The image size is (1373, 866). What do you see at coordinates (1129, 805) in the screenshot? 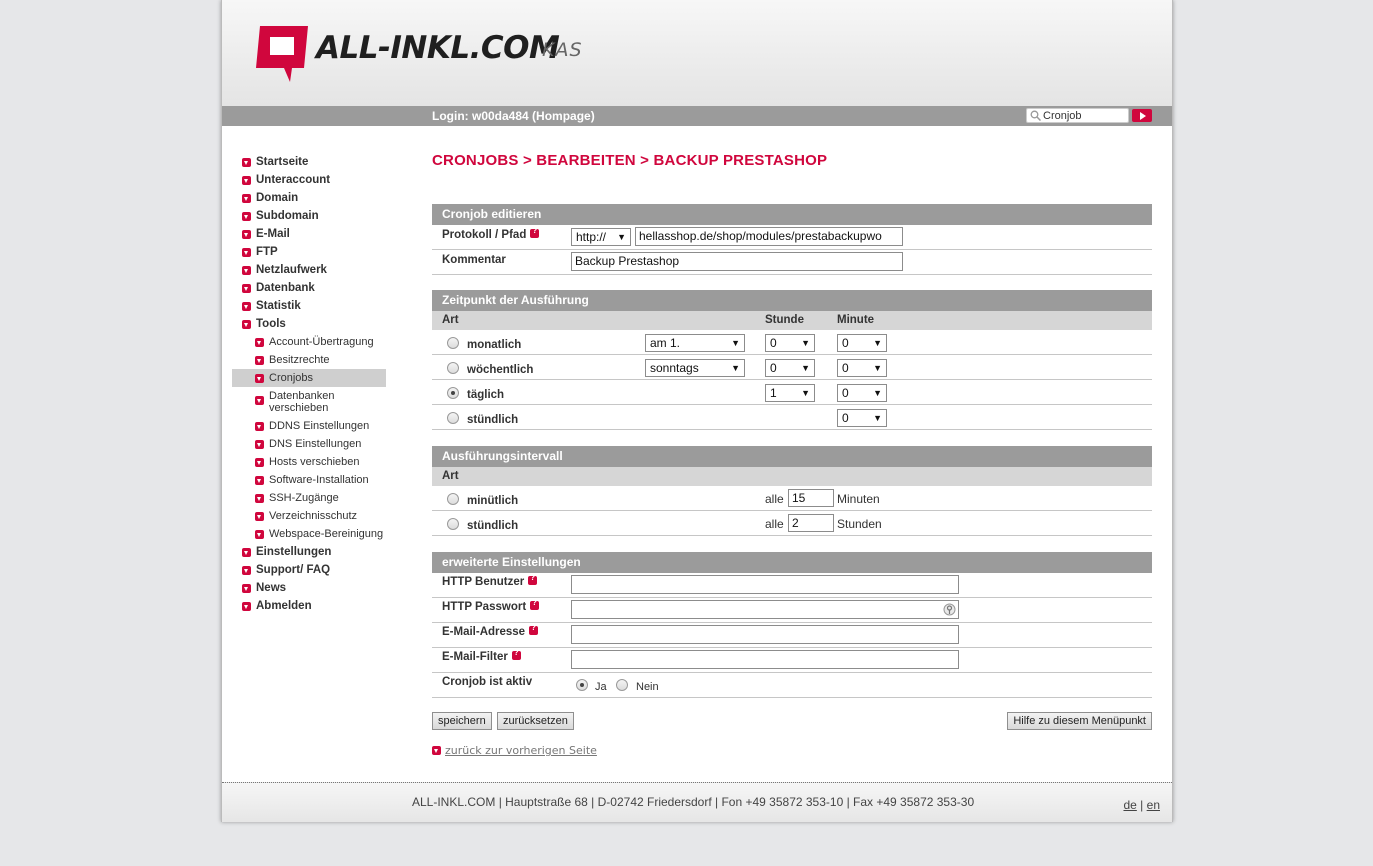
I see `lang-de-link: de` at bounding box center [1129, 805].